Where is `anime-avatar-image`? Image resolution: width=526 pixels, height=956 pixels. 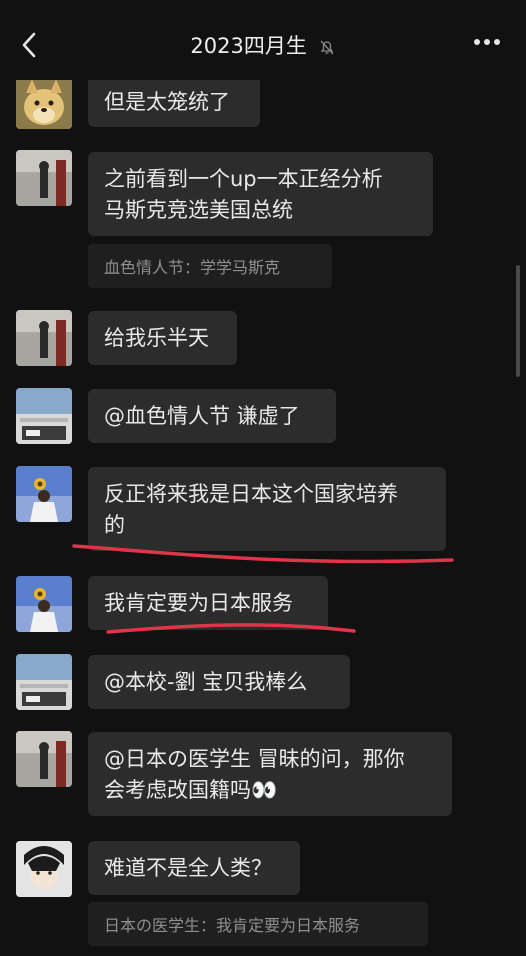 anime-avatar-image is located at coordinates (44, 869).